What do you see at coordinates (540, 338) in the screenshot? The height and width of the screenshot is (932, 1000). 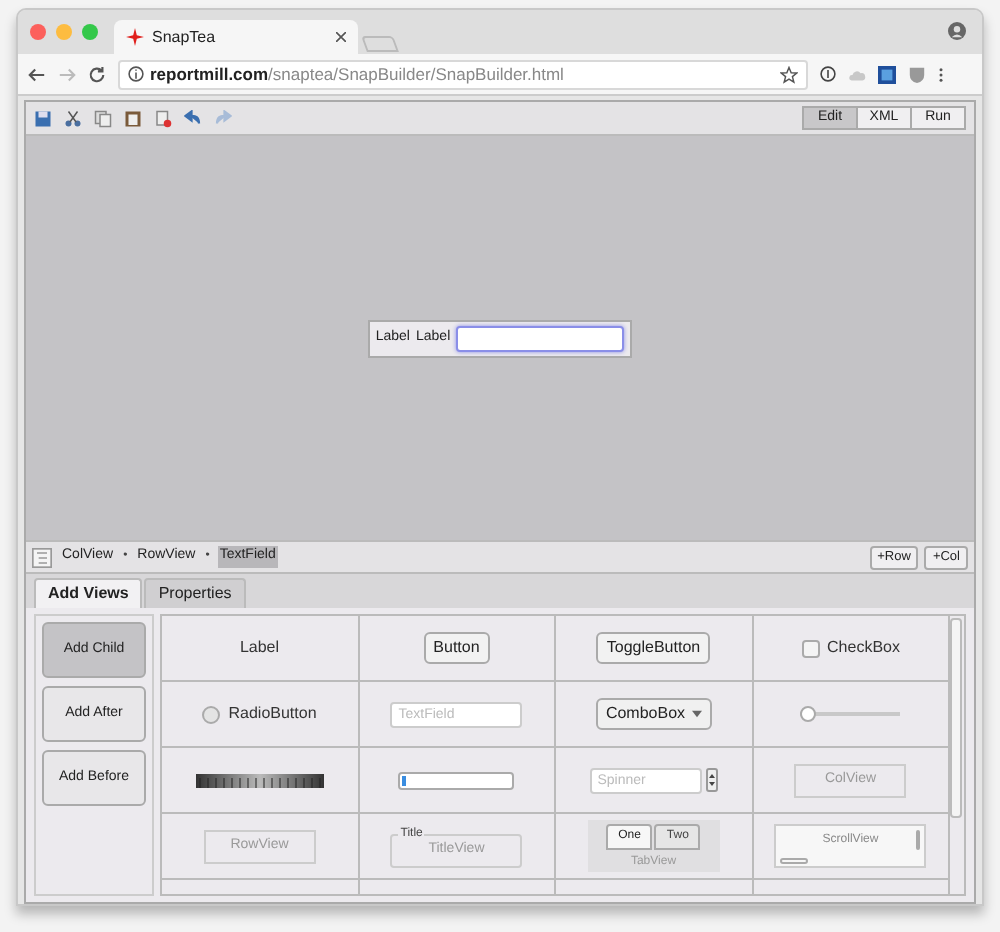 I see `canvas-text-field` at bounding box center [540, 338].